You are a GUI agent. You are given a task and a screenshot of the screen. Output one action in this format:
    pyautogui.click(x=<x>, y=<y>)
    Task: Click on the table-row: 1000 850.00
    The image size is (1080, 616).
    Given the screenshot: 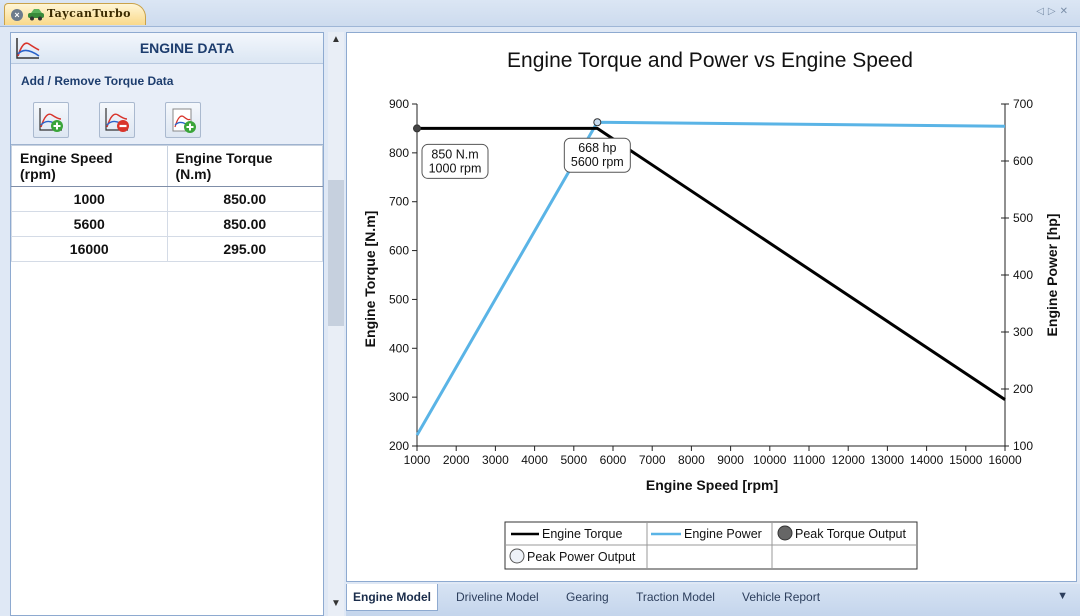 What is the action you would take?
    pyautogui.click(x=167, y=199)
    